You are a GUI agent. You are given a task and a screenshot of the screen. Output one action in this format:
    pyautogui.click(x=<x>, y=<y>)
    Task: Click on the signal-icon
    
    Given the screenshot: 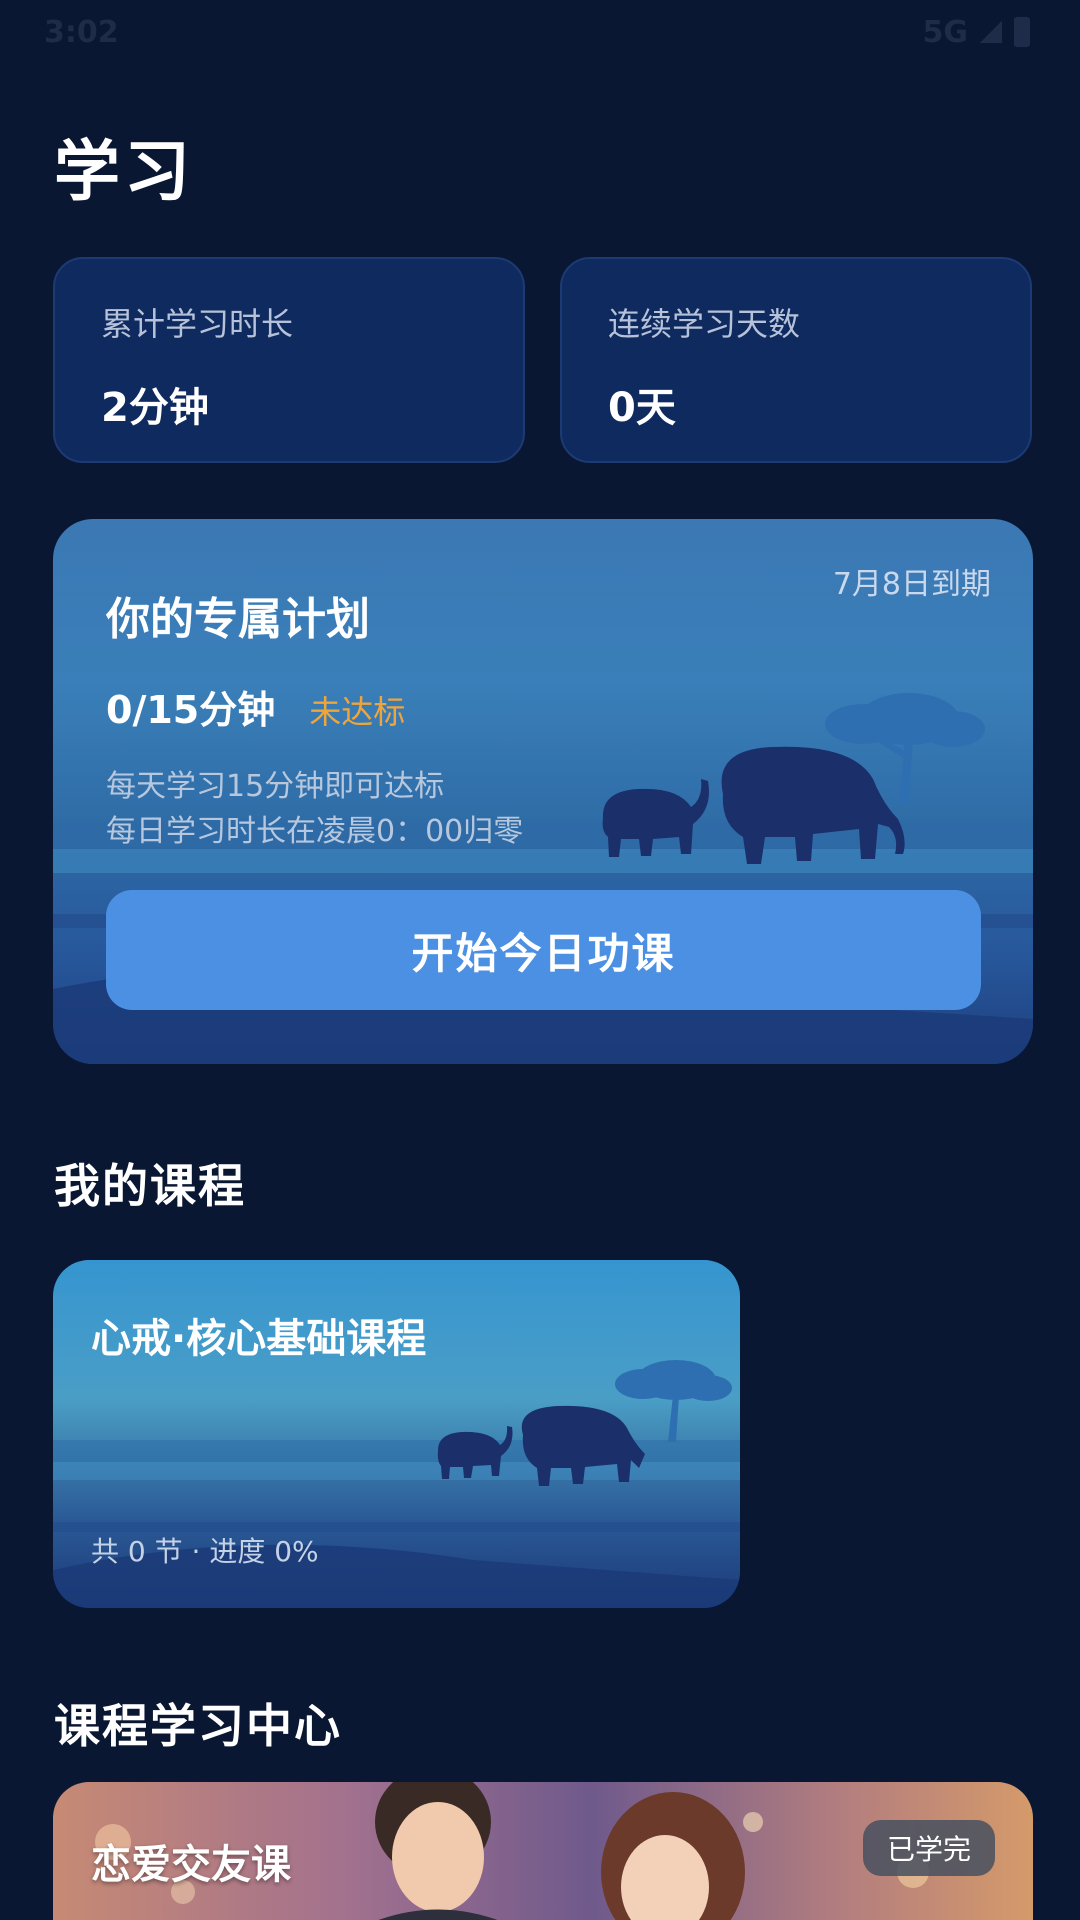 What is the action you would take?
    pyautogui.click(x=991, y=32)
    